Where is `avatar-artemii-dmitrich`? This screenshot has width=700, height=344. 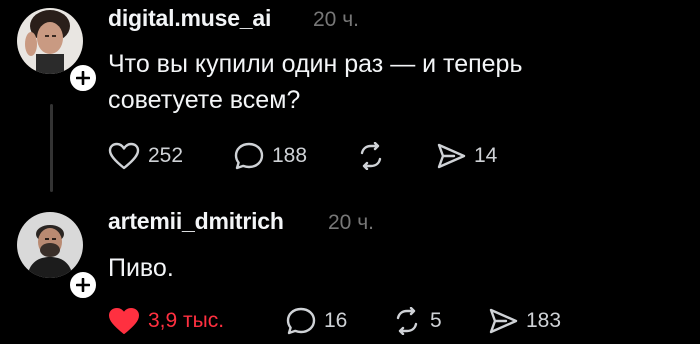 avatar-artemii-dmitrich is located at coordinates (50, 245).